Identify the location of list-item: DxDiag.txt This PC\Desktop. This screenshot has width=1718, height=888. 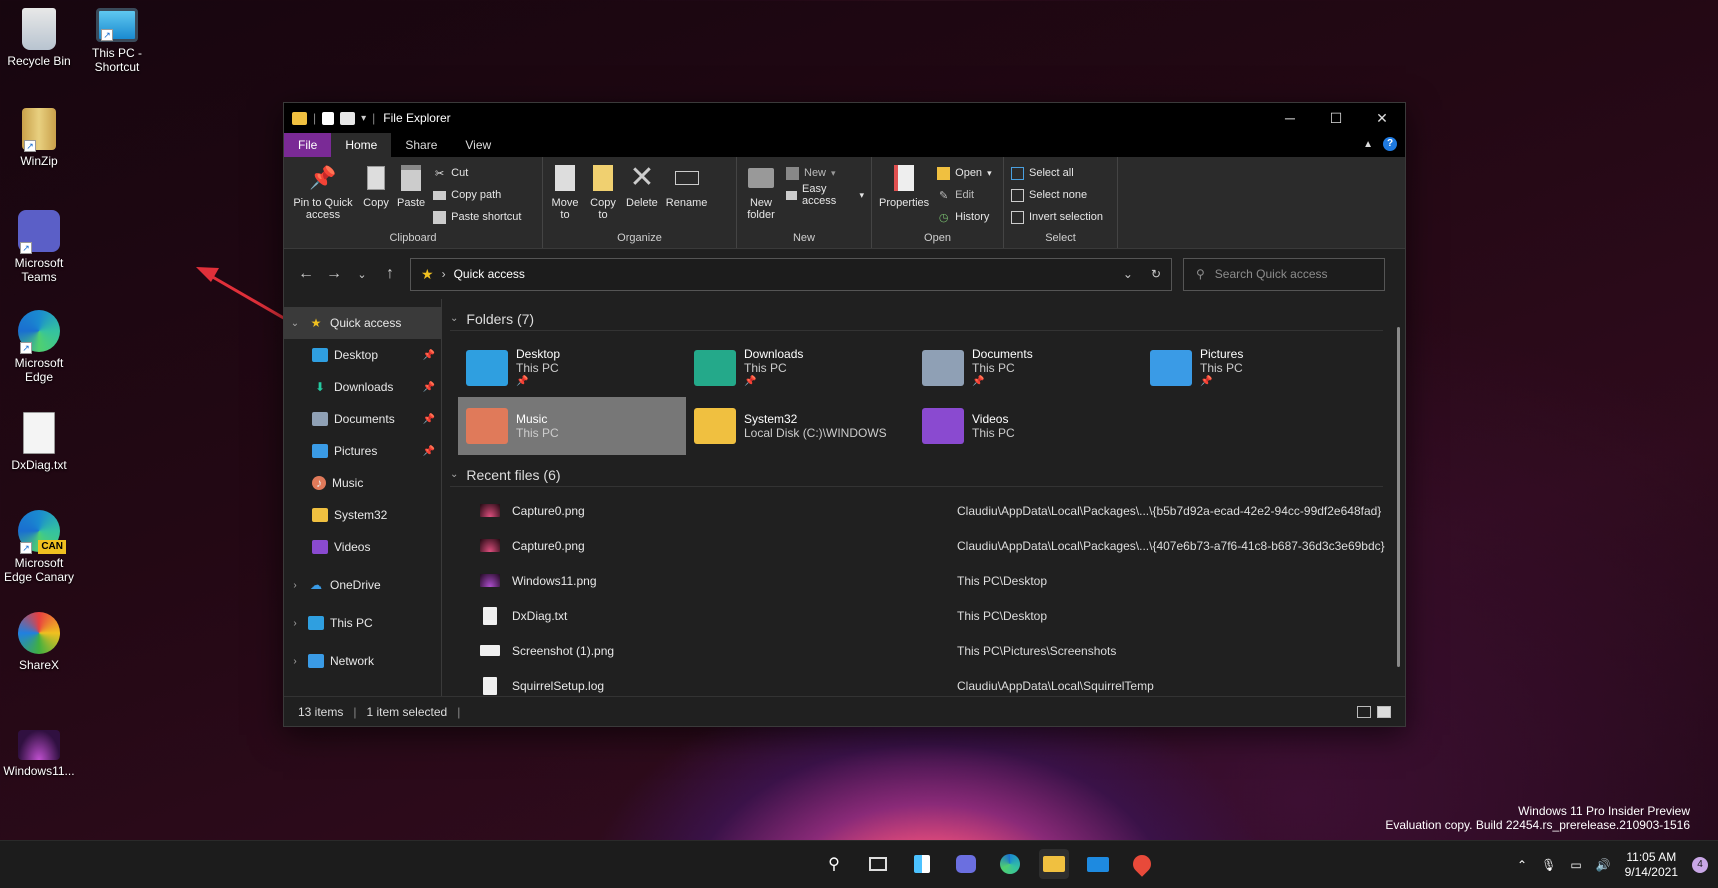
(923, 615).